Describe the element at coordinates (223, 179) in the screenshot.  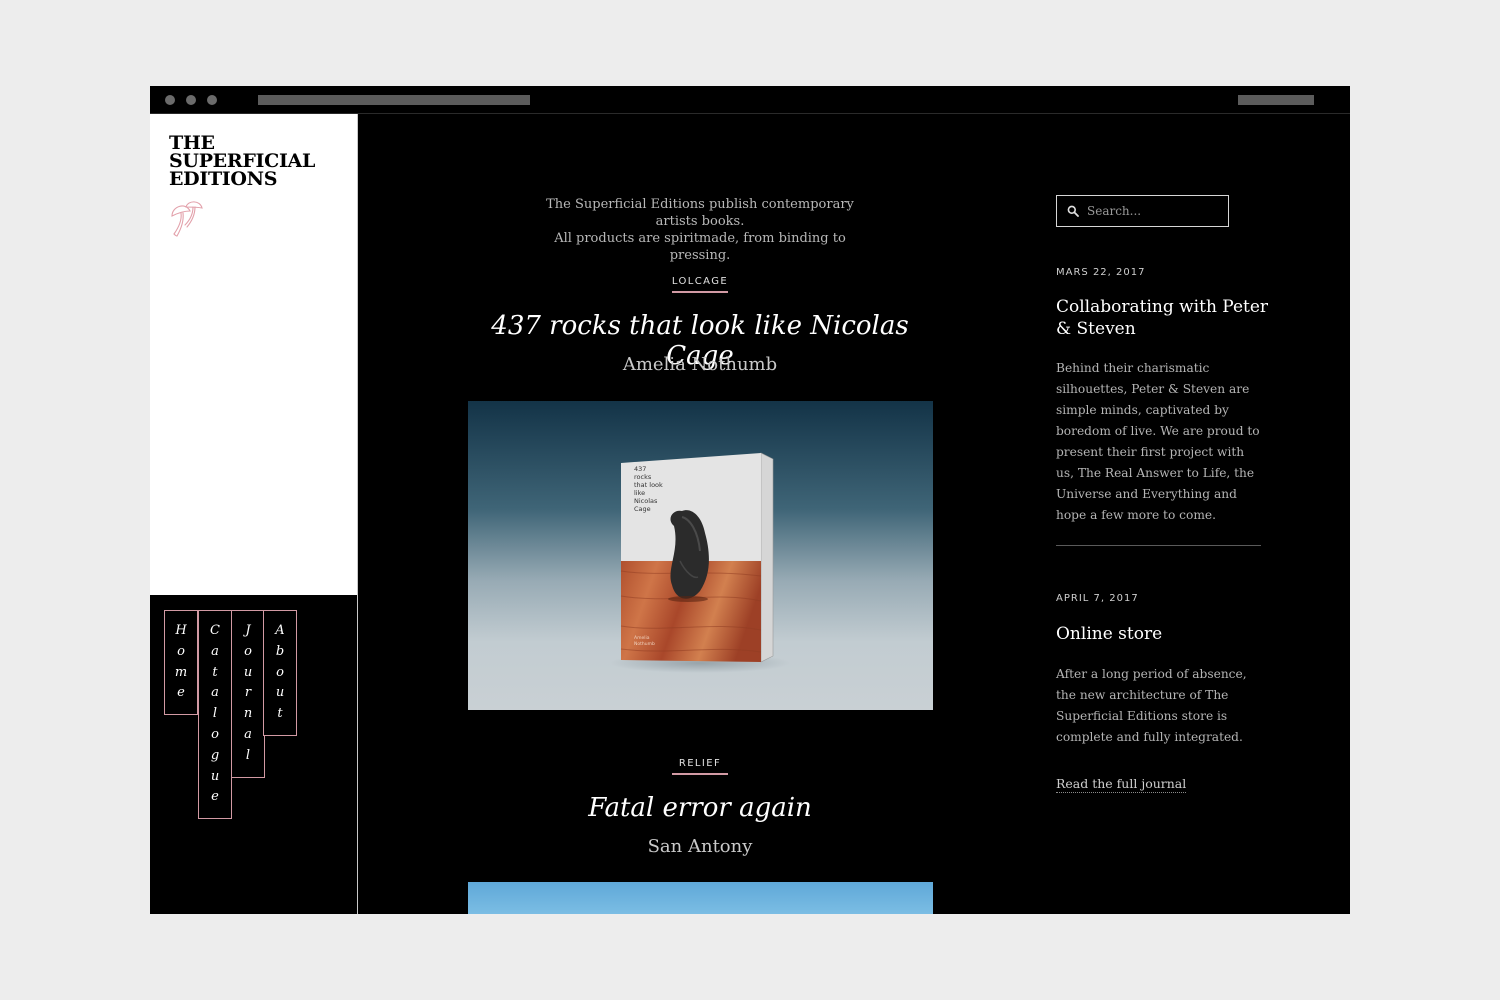
I see `logo-line: EDITIONS` at that location.